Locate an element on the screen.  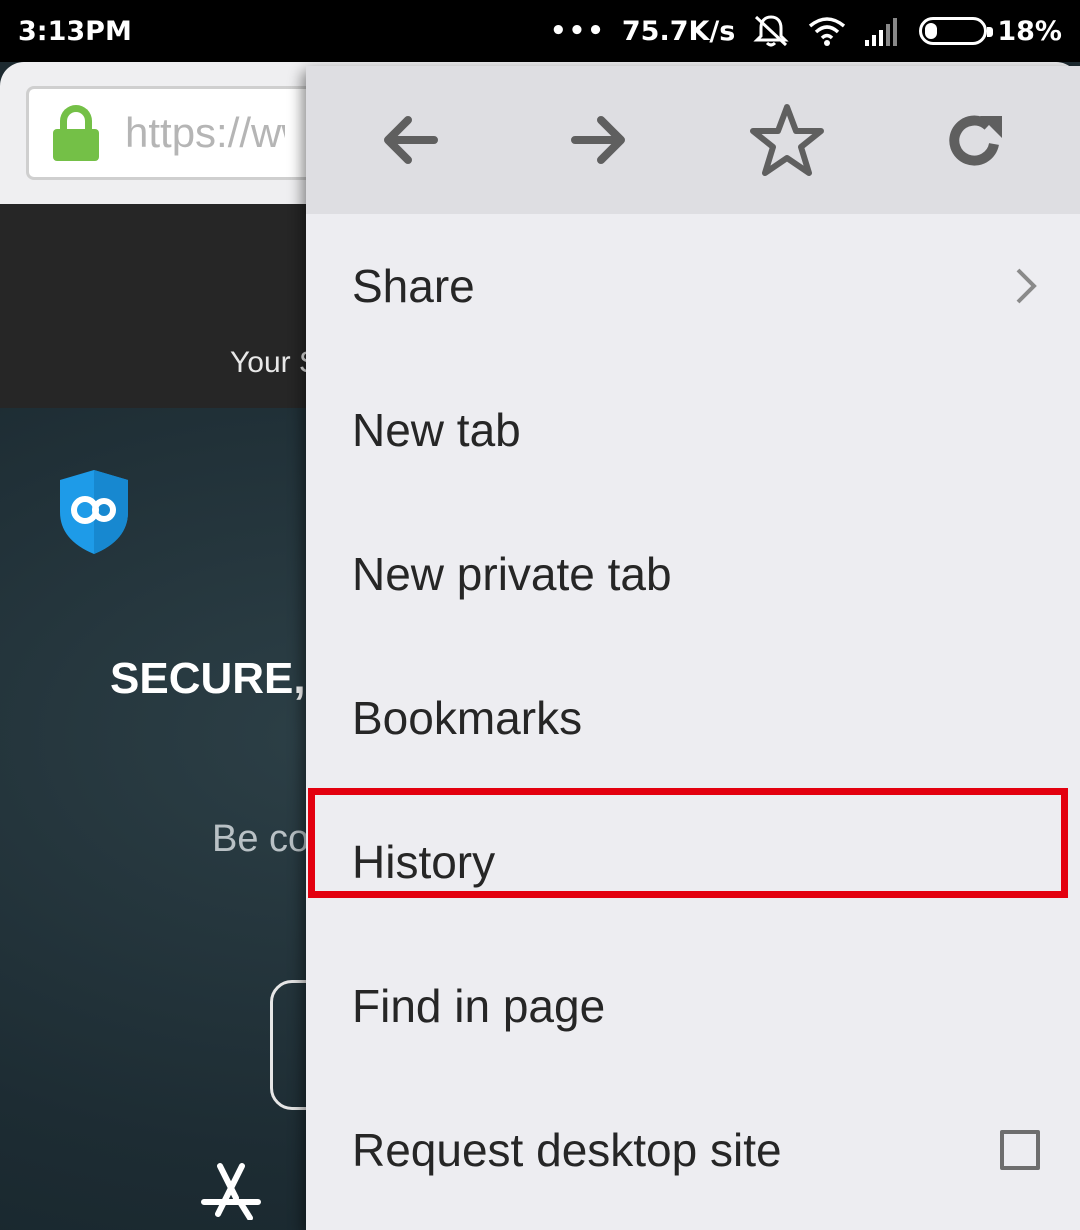
net-speed: 75.7K/s is located at coordinates (678, 31).